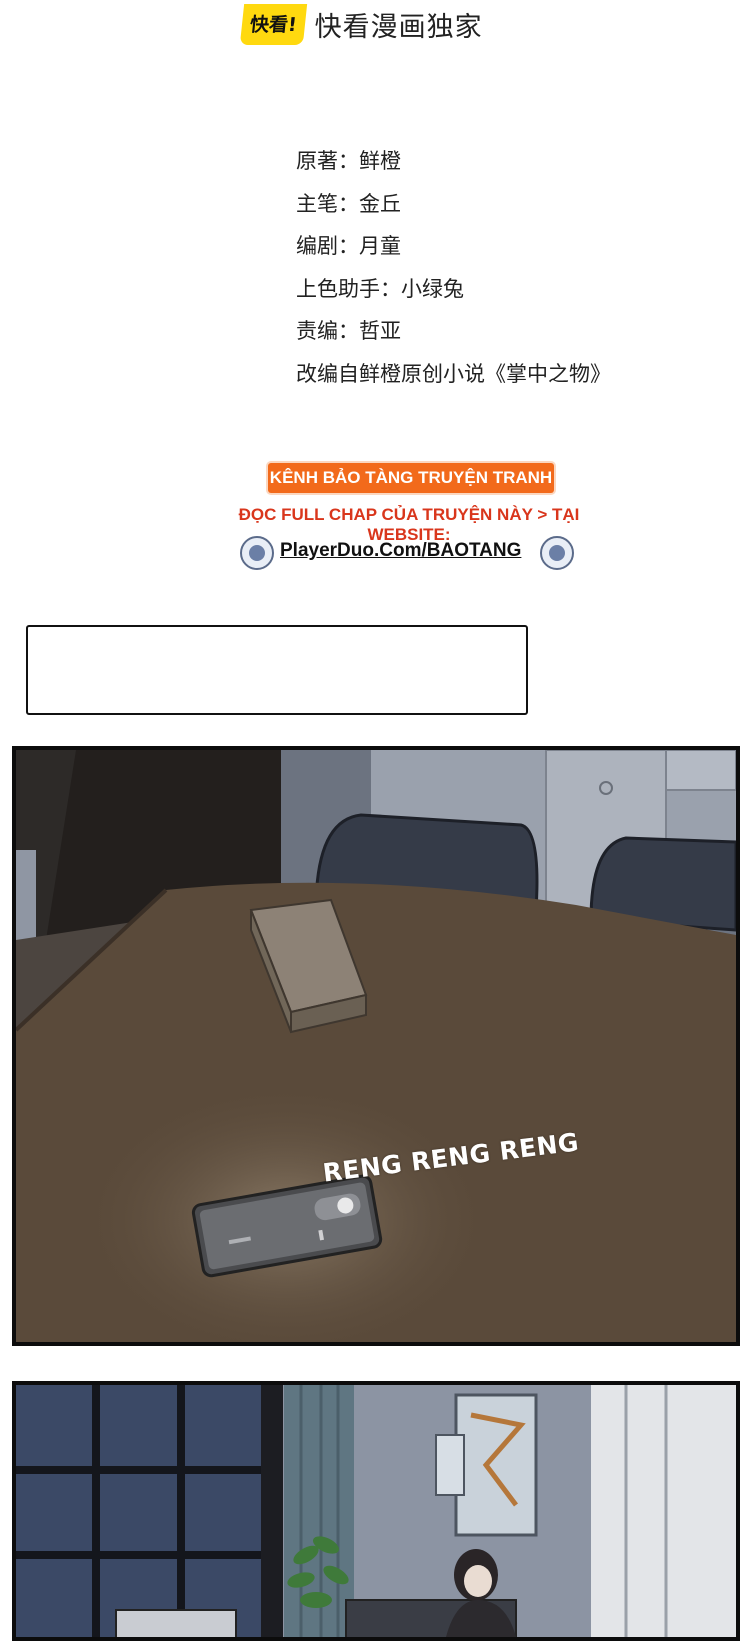 This screenshot has width=750, height=1641. I want to click on credit-original-author: 原著：鲜橙, so click(348, 161).